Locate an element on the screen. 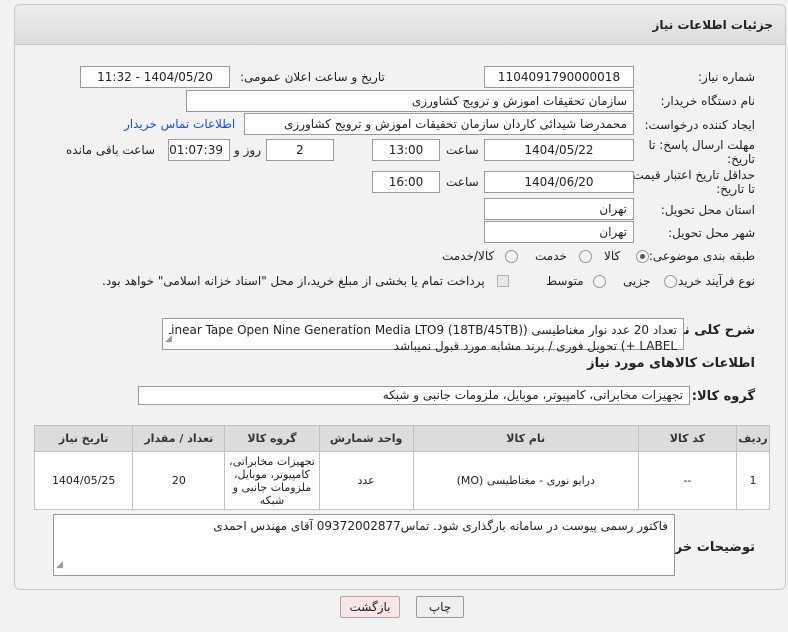 This screenshot has height=632, width=788. cell-qty: 20 is located at coordinates (179, 480).